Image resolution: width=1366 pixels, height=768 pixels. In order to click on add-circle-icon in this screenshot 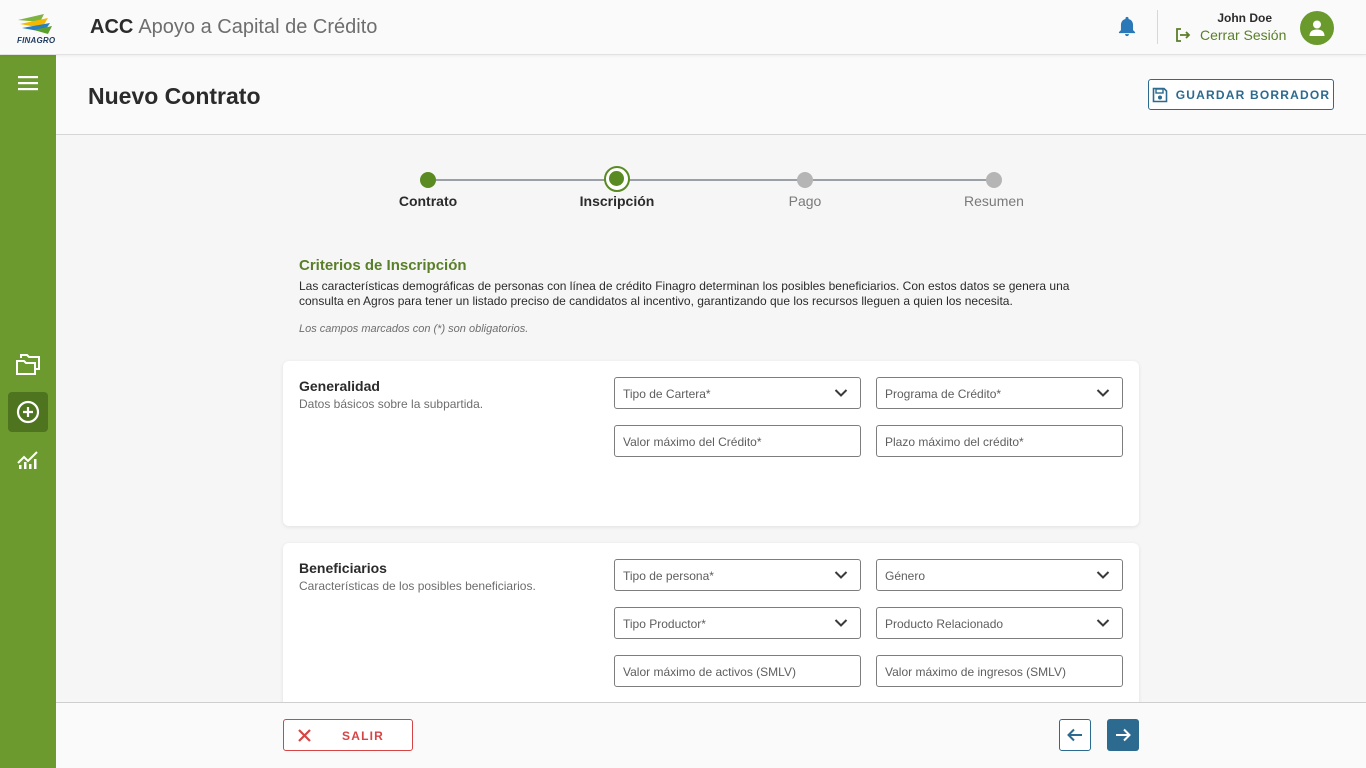, I will do `click(28, 412)`.